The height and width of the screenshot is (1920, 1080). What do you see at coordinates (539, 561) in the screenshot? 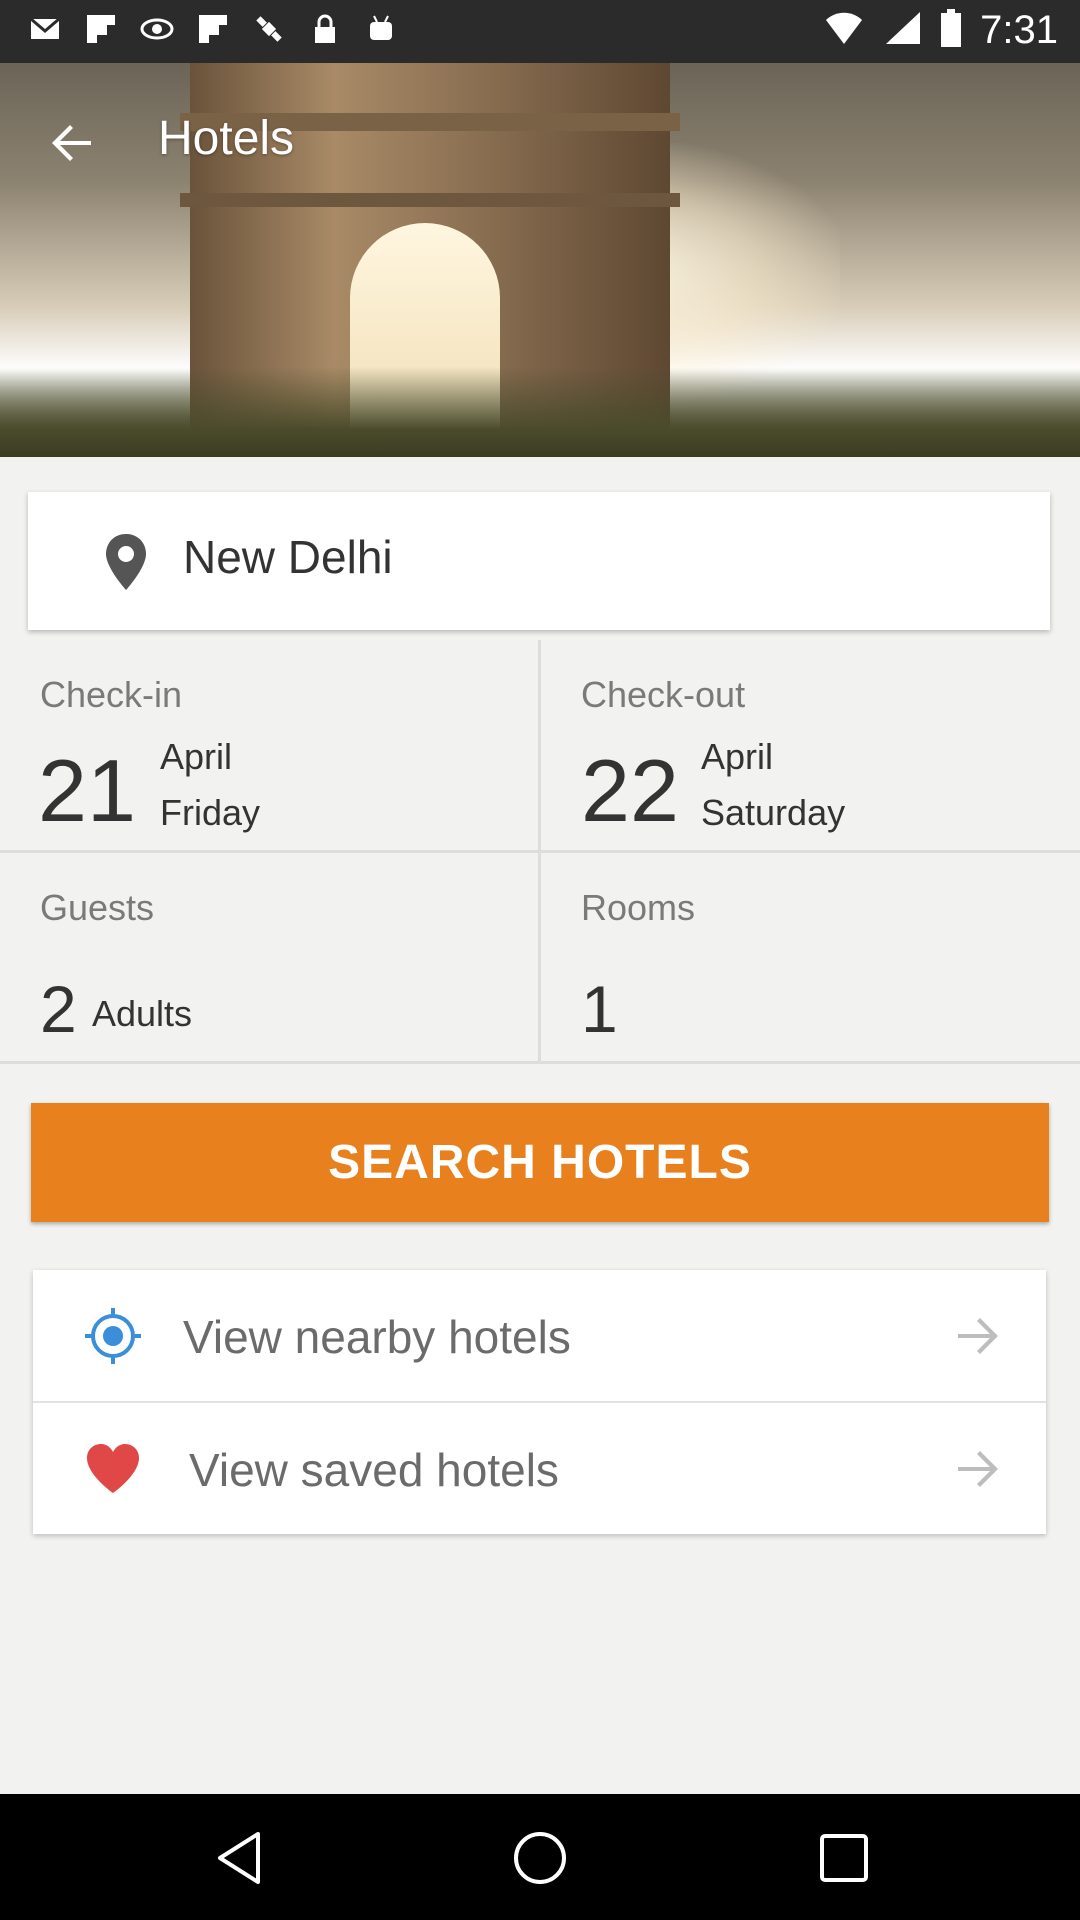
I see `location-field: New Delhi` at bounding box center [539, 561].